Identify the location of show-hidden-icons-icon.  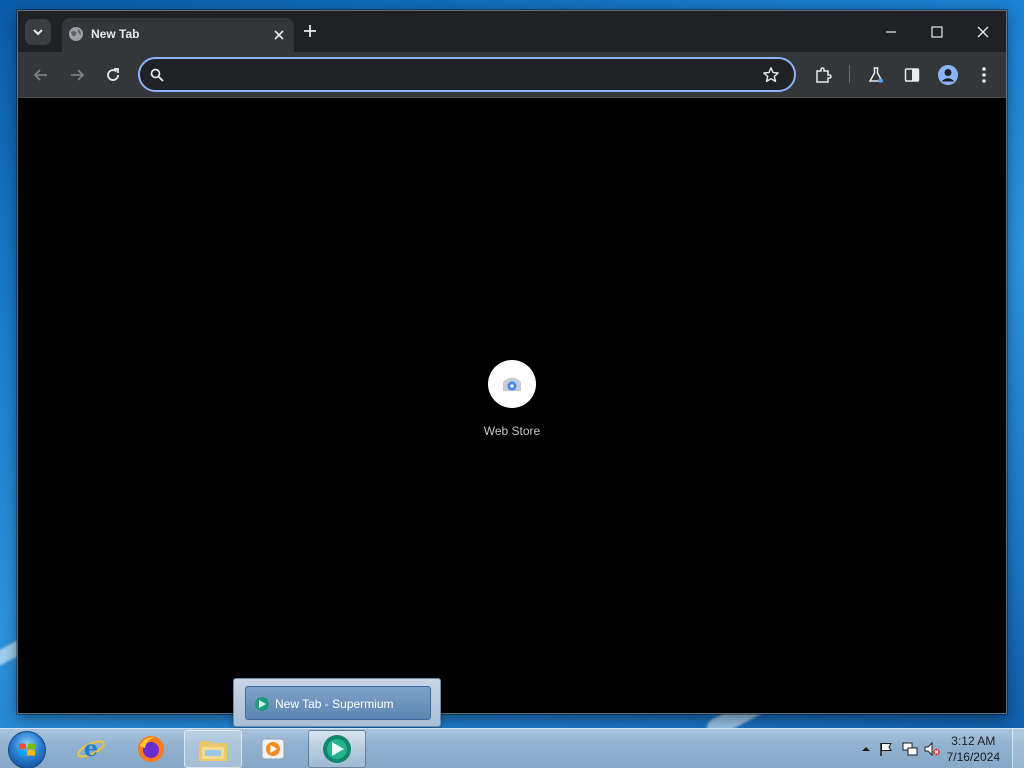
(866, 749).